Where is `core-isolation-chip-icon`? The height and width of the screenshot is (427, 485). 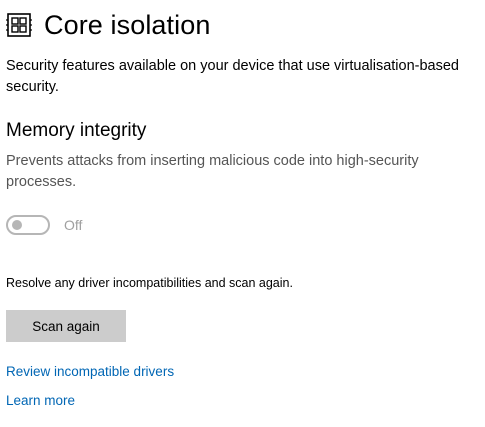
core-isolation-chip-icon is located at coordinates (19, 25).